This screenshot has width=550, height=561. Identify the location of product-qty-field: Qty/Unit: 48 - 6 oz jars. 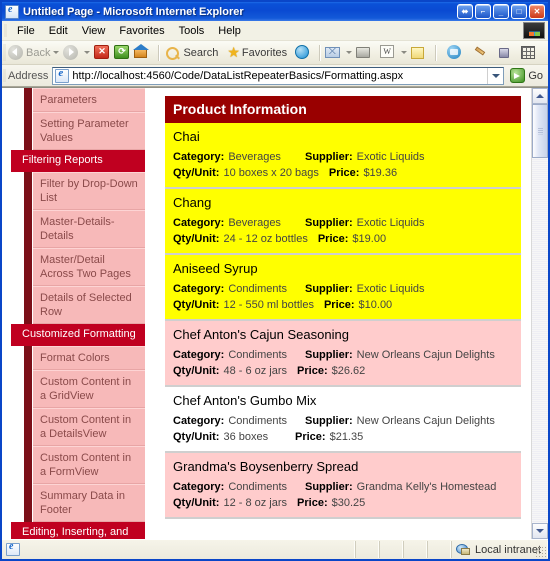
(230, 371).